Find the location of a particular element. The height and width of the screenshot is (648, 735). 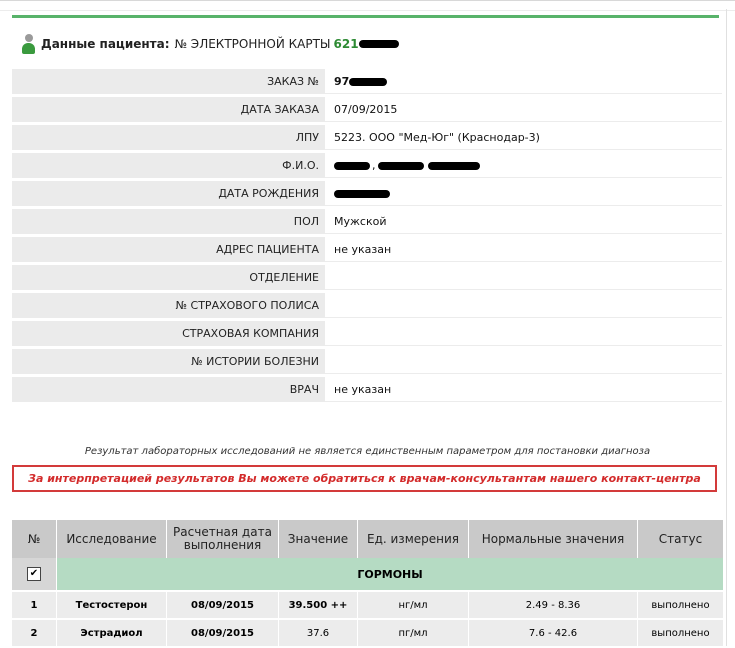

top-band is located at coordinates (367, 5).